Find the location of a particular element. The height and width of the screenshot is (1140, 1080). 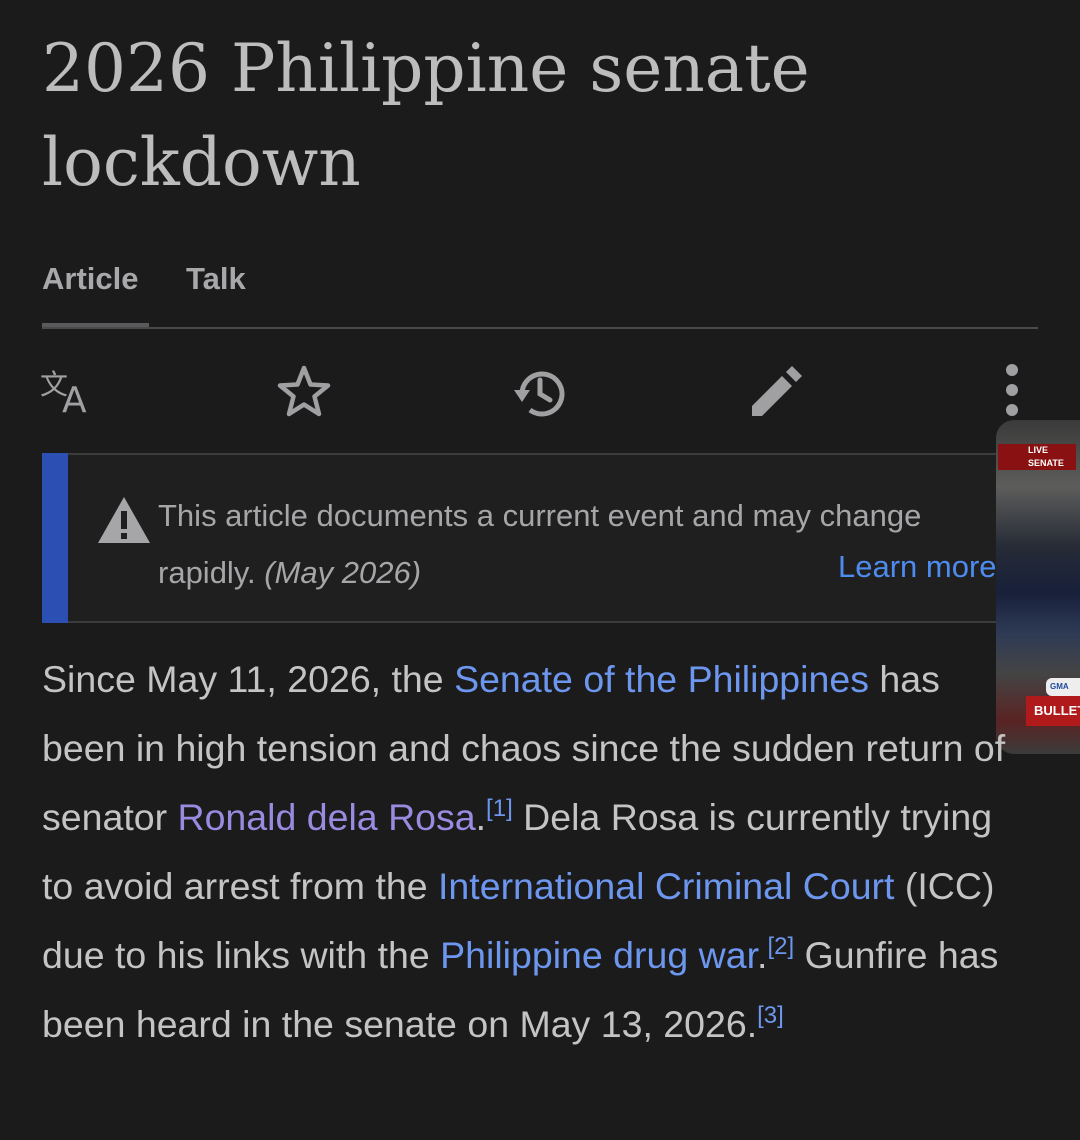

link-senate-of-the-philippines: Senate of the Philippines is located at coordinates (661, 679).